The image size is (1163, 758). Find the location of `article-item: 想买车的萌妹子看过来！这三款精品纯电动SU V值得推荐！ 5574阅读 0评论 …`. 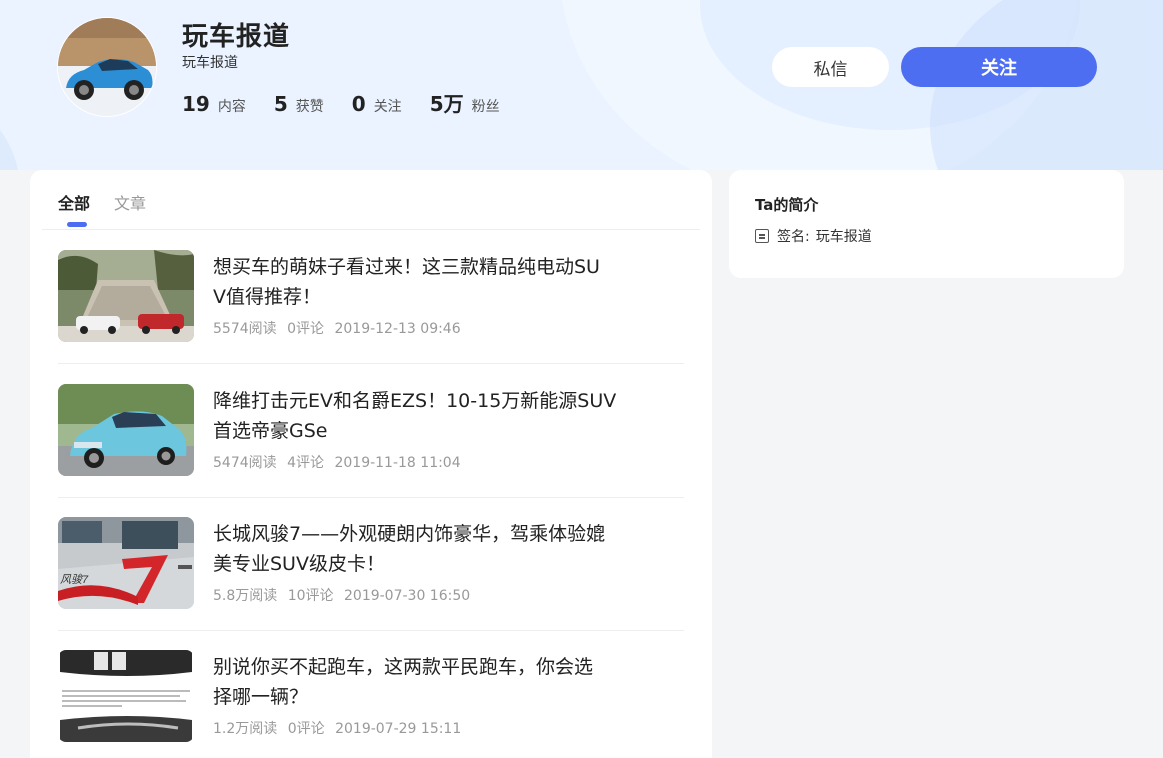

article-item: 想买车的萌妹子看过来！这三款精品纯电动SU V值得推荐！ 5574阅读 0评论 … is located at coordinates (371, 316).